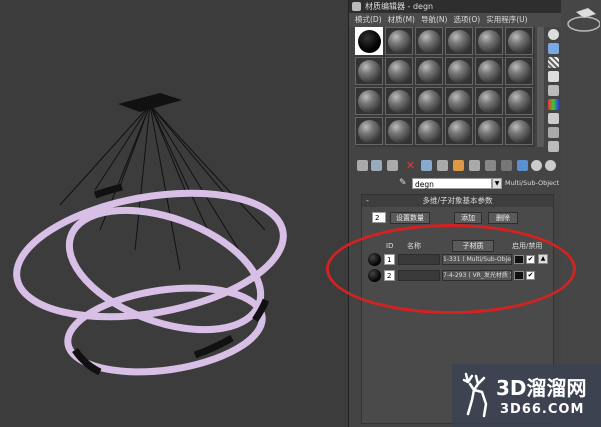 Image resolution: width=601 pixels, height=427 pixels. Describe the element at coordinates (473, 246) in the screenshot. I see `col-submaterial: 子材质` at that location.